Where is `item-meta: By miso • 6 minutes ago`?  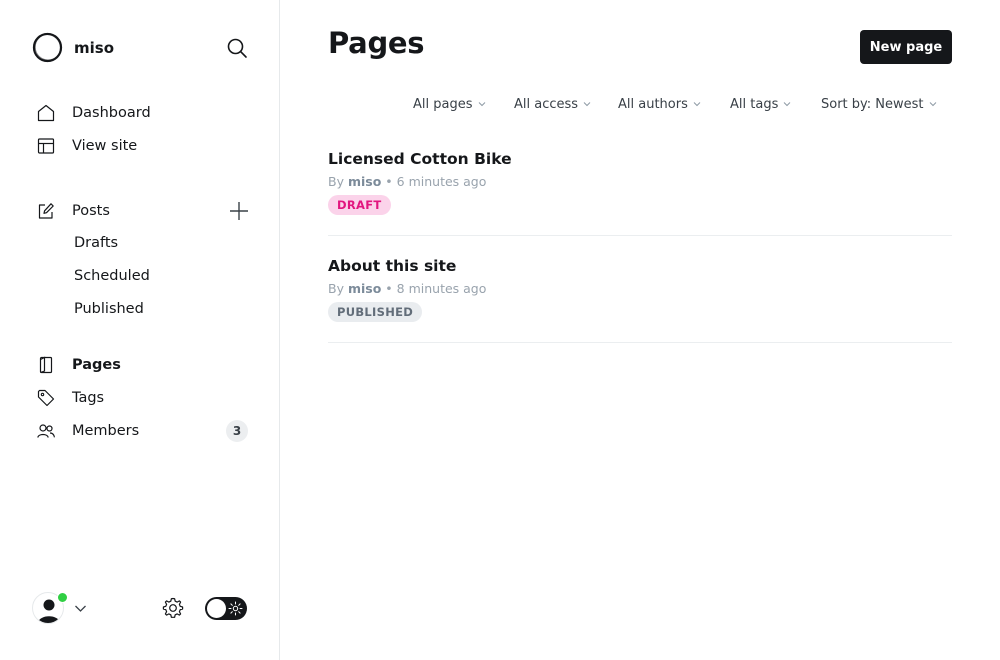 item-meta: By miso • 6 minutes ago is located at coordinates (407, 181).